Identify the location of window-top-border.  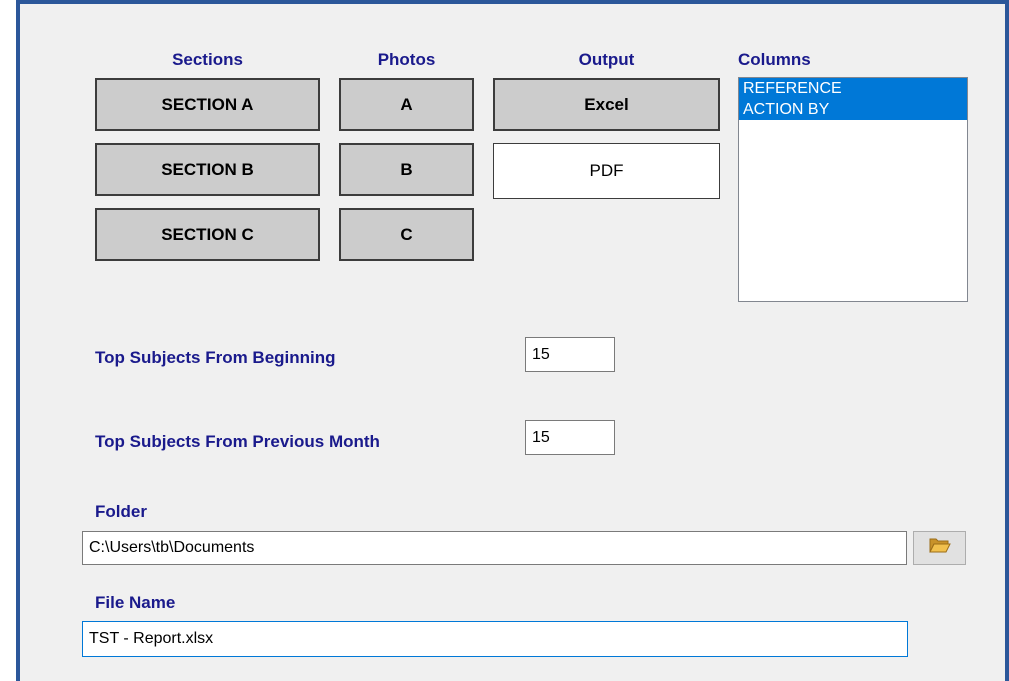
(504, 2).